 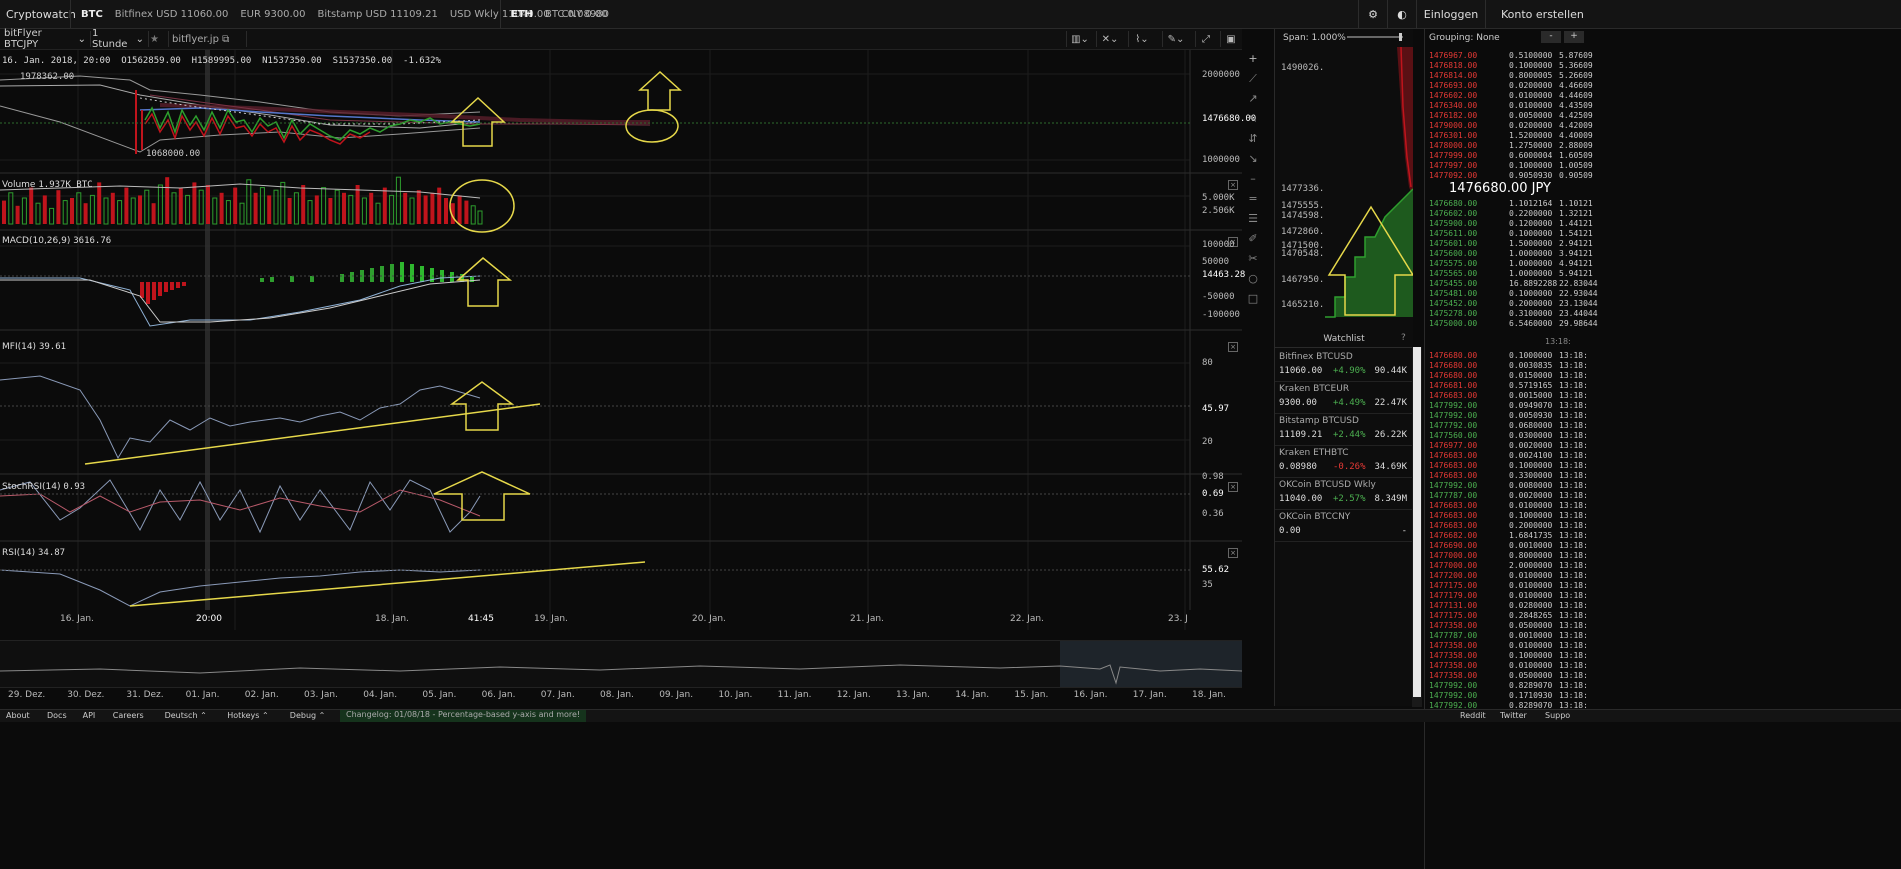 I want to click on plus-icon: +, so click(x=1253, y=62).